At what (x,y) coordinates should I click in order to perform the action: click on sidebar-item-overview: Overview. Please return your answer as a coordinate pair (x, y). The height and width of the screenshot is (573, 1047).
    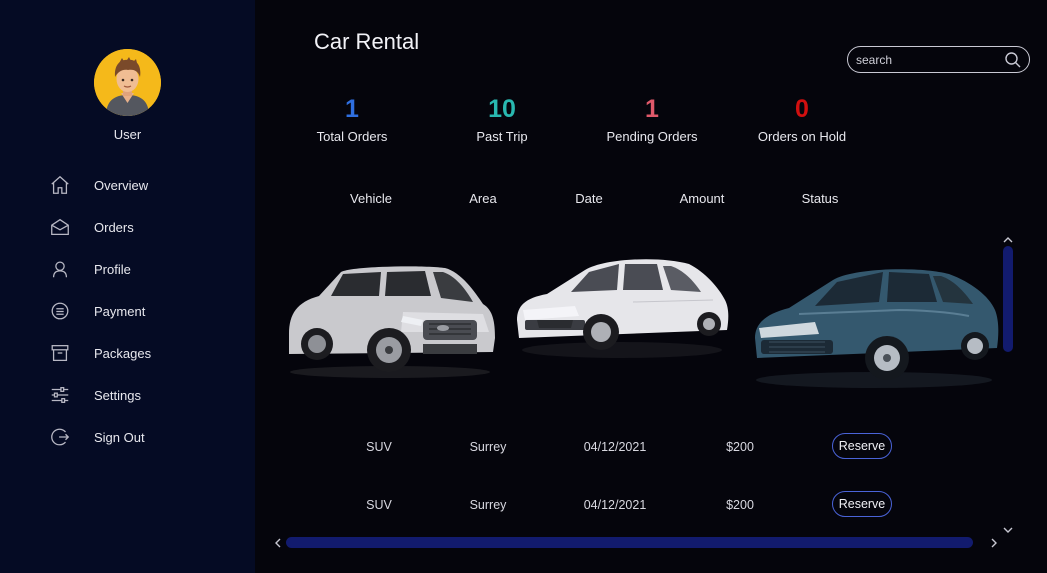
    Looking at the image, I should click on (138, 185).